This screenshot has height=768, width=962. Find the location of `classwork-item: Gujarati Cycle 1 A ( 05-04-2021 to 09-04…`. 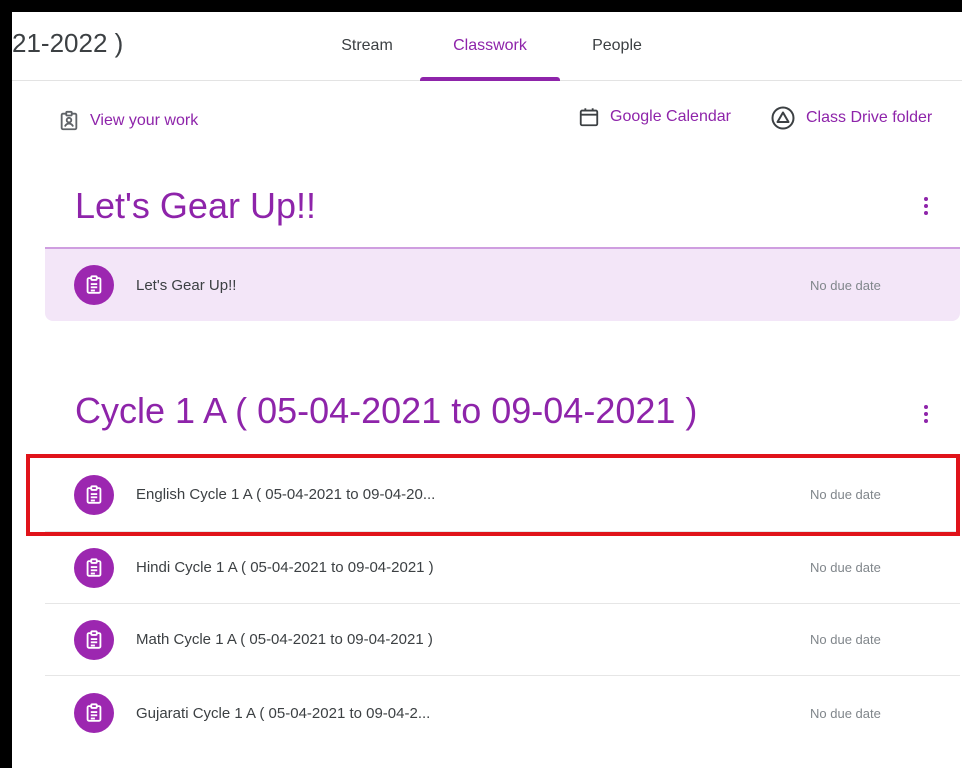

classwork-item: Gujarati Cycle 1 A ( 05-04-2021 to 09-04… is located at coordinates (502, 713).